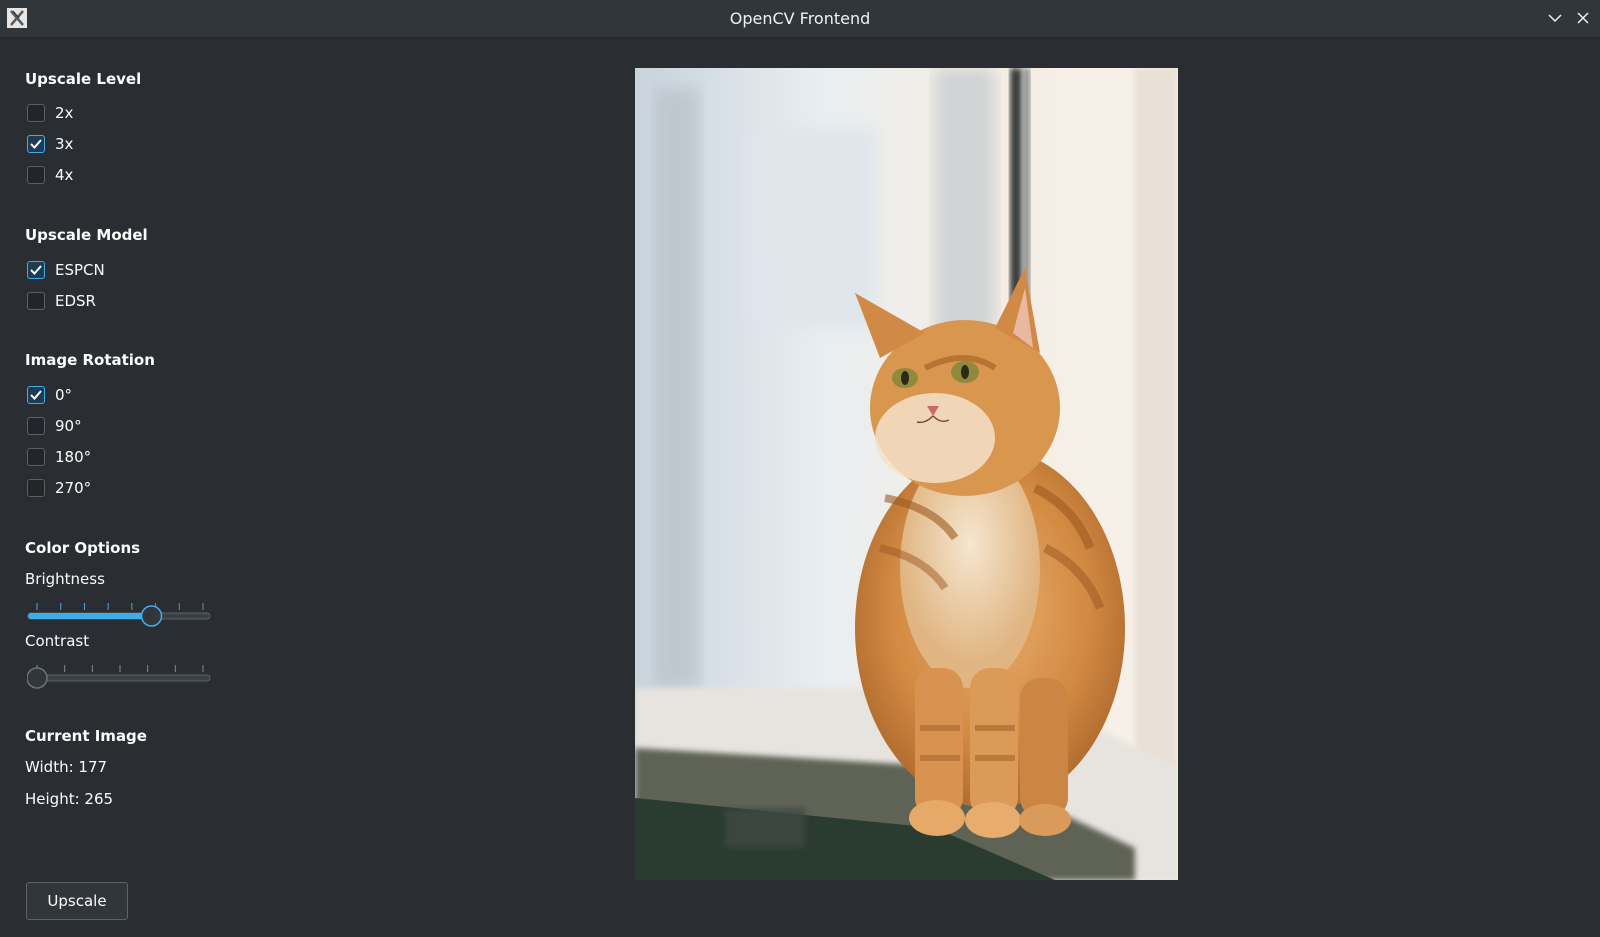  Describe the element at coordinates (73, 457) in the screenshot. I see `checkbox-label: 180°` at that location.